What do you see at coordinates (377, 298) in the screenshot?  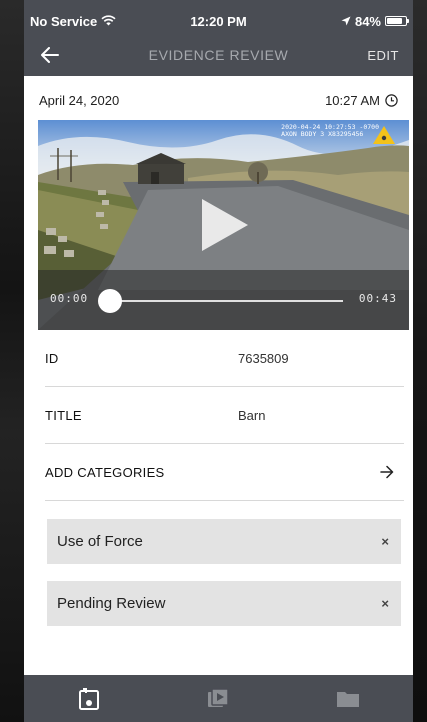 I see `duration-label: 00:43` at bounding box center [377, 298].